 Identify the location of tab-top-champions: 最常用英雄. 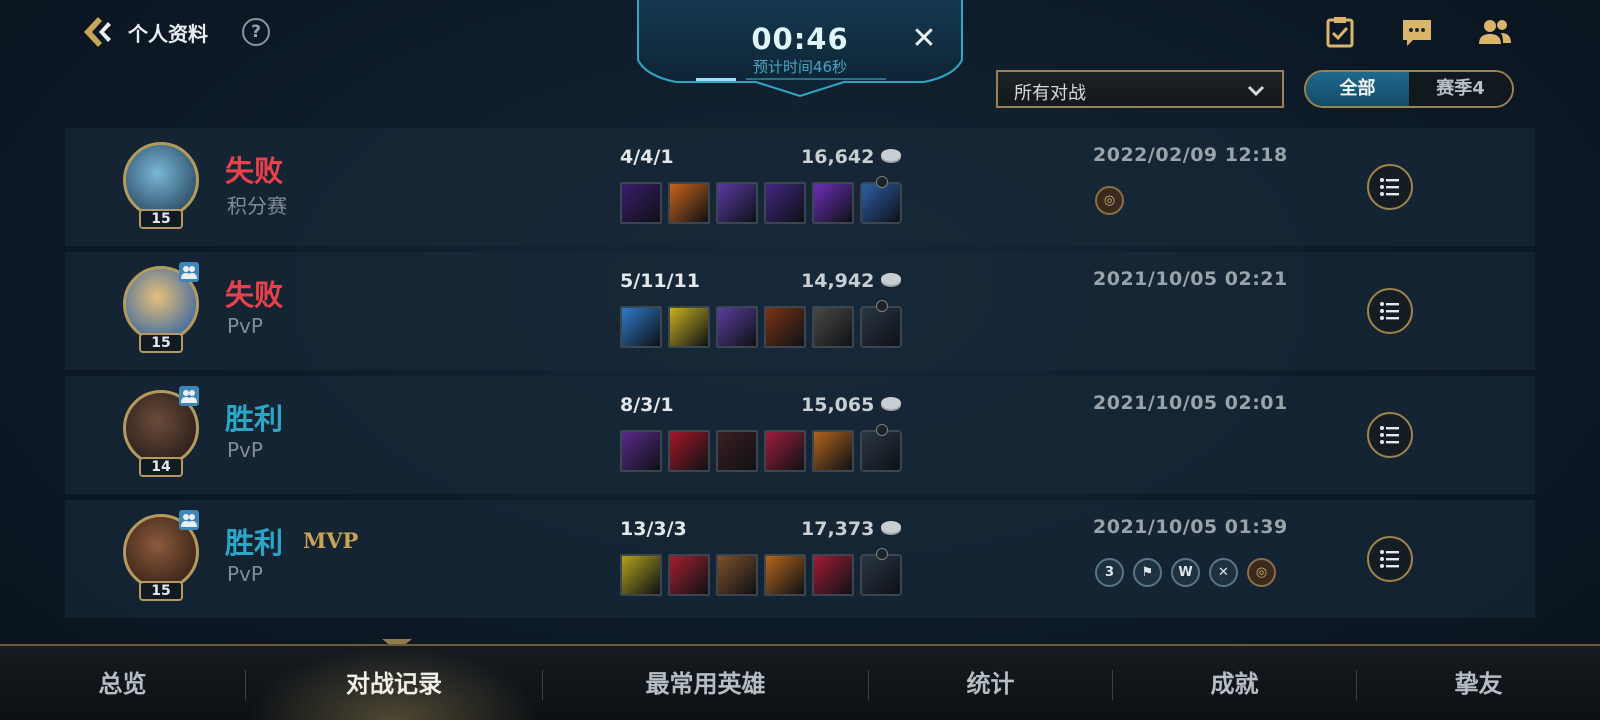
(705, 683).